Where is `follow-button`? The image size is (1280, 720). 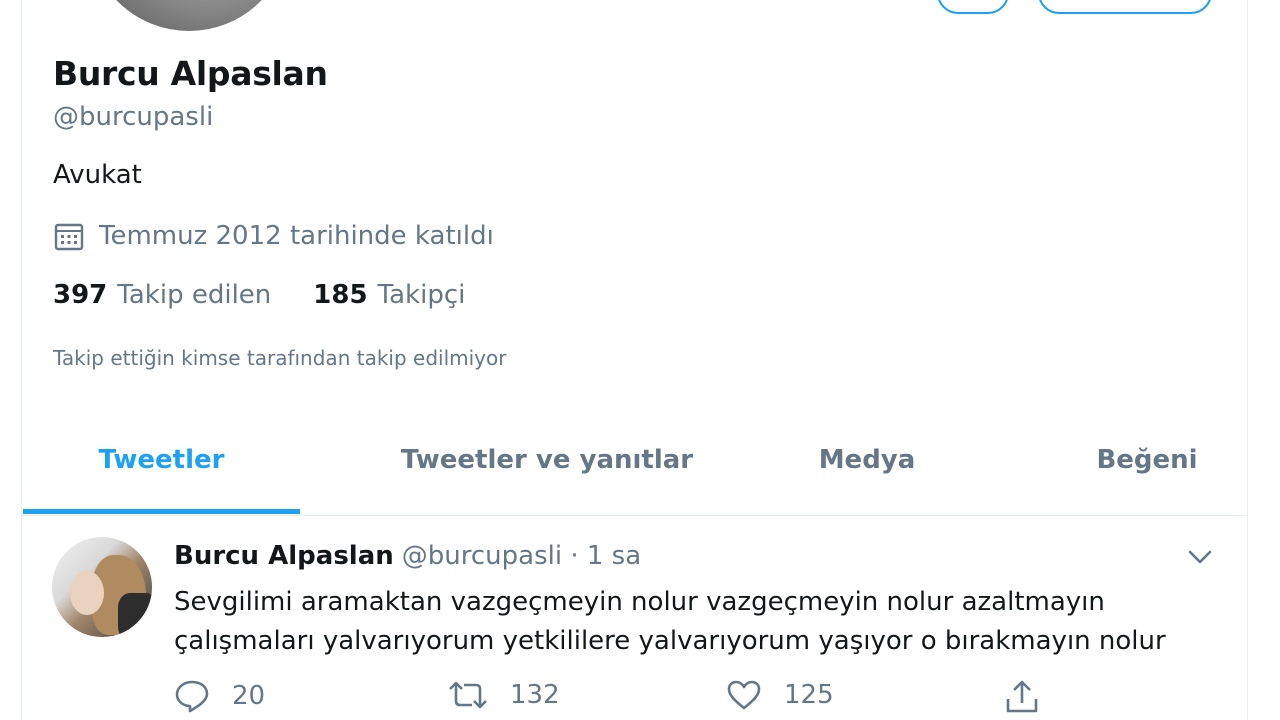 follow-button is located at coordinates (1125, 7).